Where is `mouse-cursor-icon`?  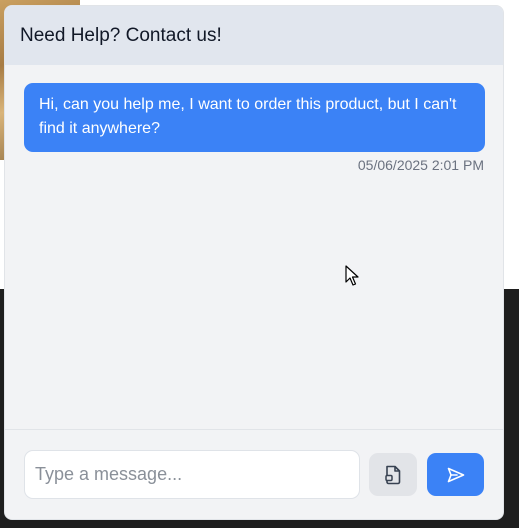 mouse-cursor-icon is located at coordinates (352, 275).